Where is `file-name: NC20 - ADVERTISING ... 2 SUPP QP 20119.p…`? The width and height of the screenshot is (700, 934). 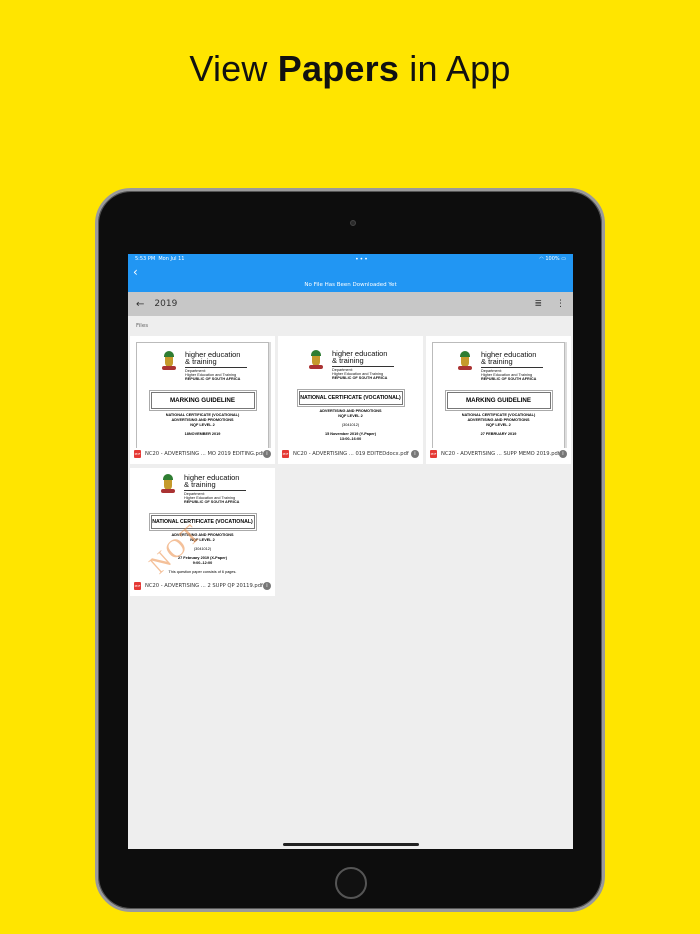
file-name: NC20 - ADVERTISING ... 2 SUPP QP 20119.p… is located at coordinates (204, 586).